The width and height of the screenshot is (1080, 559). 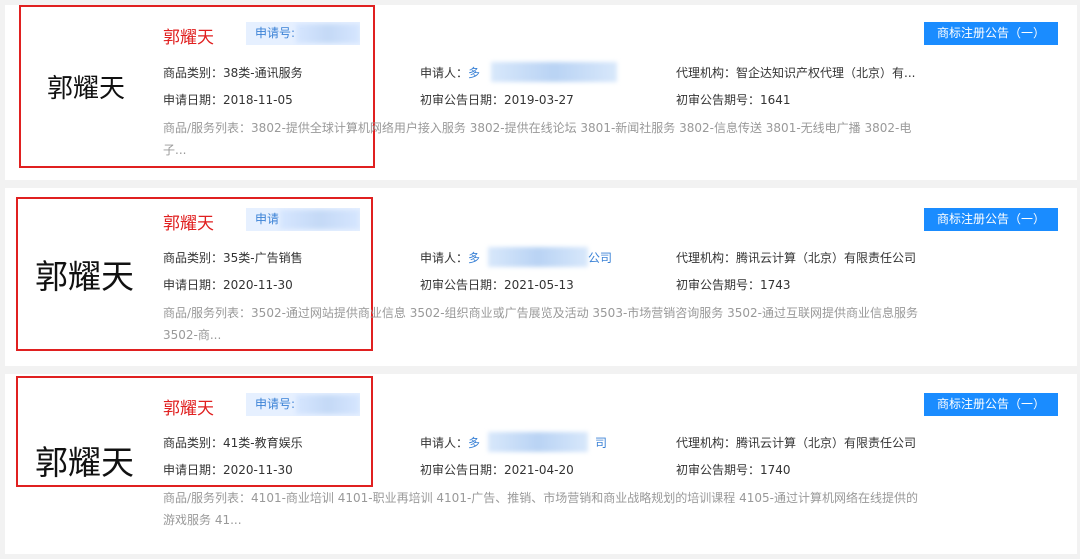 I want to click on category-value: 35类-广告销售, so click(x=263, y=258).